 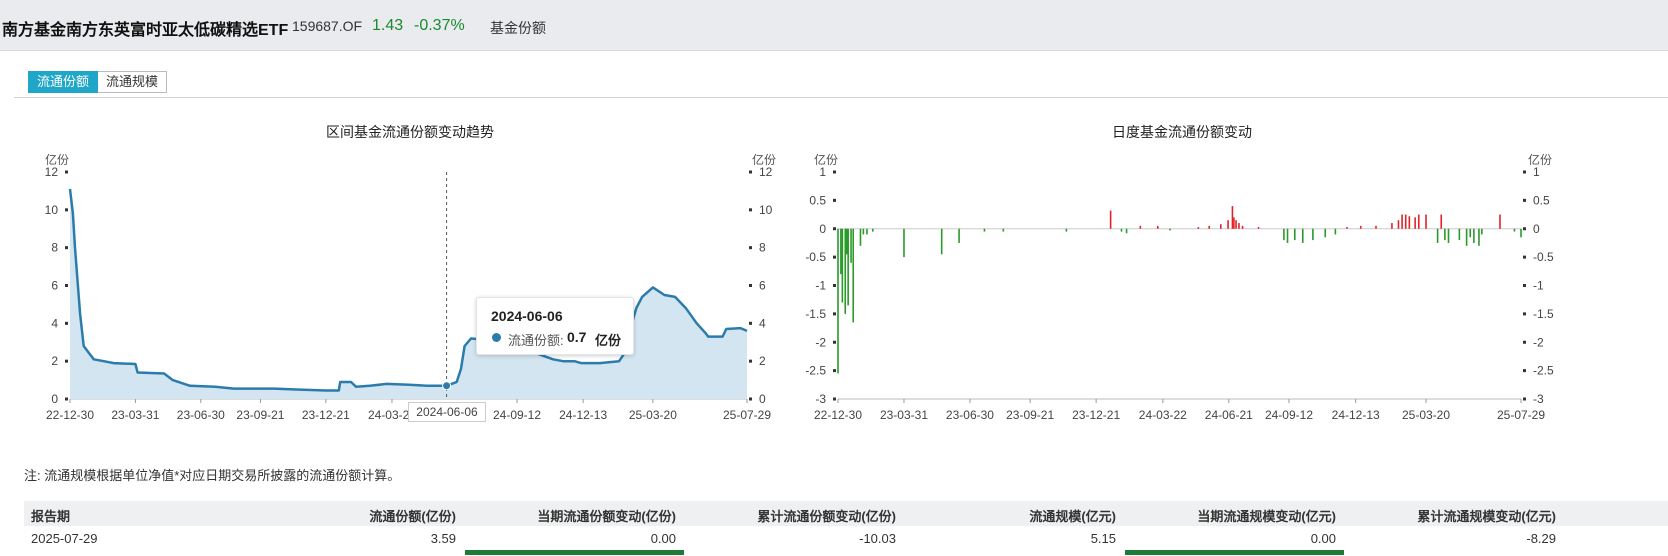 I want to click on col-header-cum-share-change: 累计流通份额变动(亿份), so click(x=826, y=516).